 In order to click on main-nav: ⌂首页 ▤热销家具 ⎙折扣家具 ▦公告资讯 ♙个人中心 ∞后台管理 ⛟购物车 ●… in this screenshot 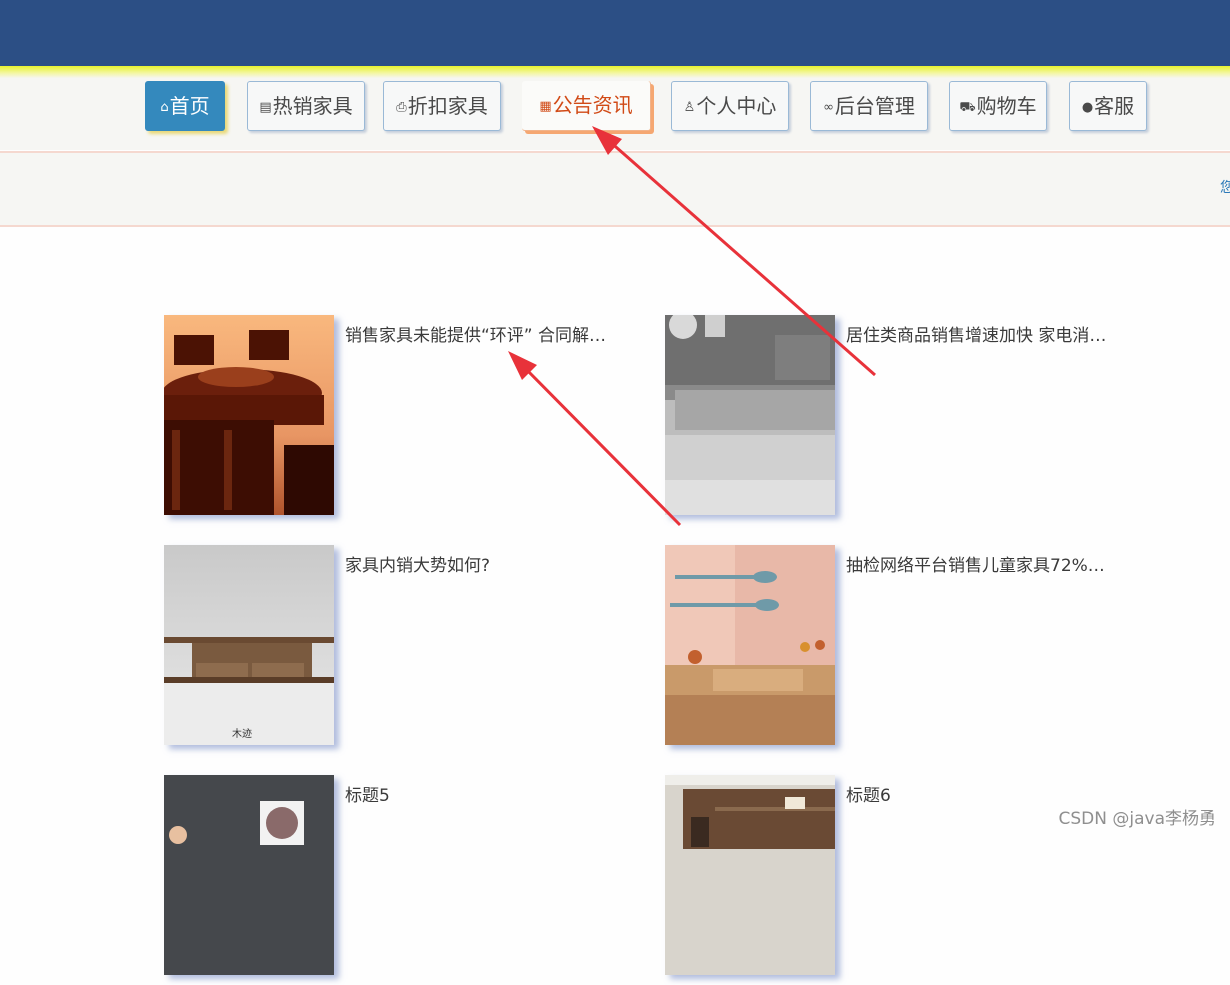, I will do `click(615, 114)`.